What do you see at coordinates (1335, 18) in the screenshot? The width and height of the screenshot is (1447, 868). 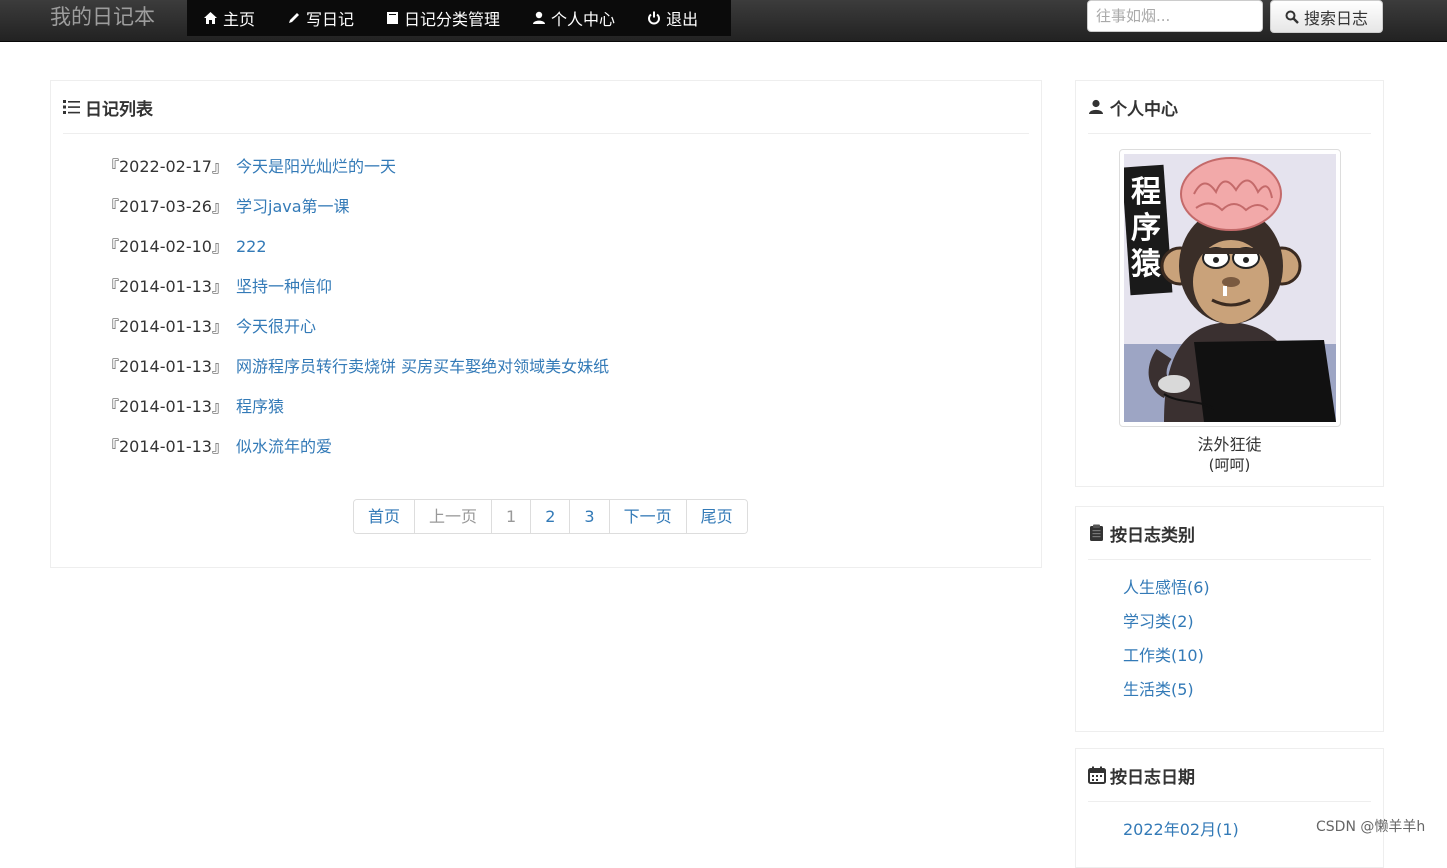 I see `search-button-label: 搜索日志` at bounding box center [1335, 18].